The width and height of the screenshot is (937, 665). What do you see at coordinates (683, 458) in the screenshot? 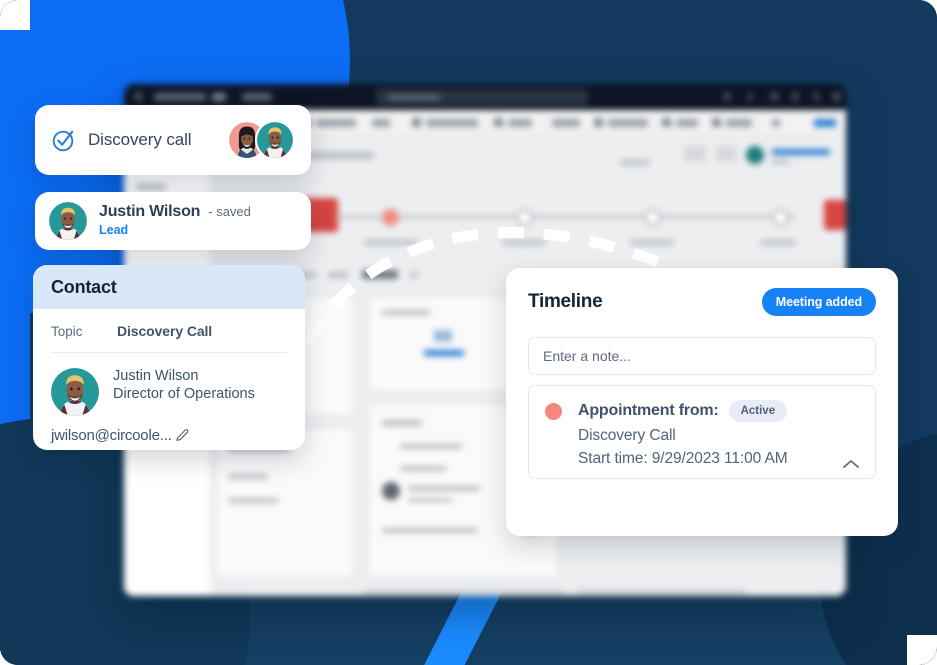
I see `appointment-start-time: Start time: 9/29/2023 11:00 AM` at bounding box center [683, 458].